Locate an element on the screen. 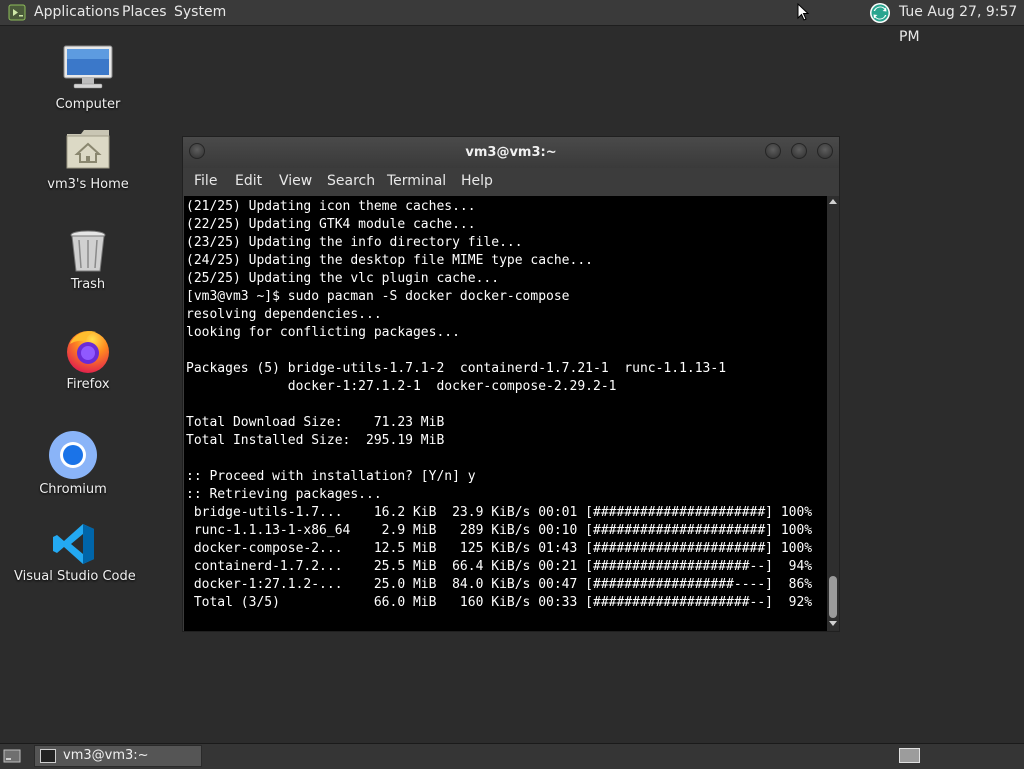  desktop-icon-chromium: Chromium is located at coordinates (73, 464).